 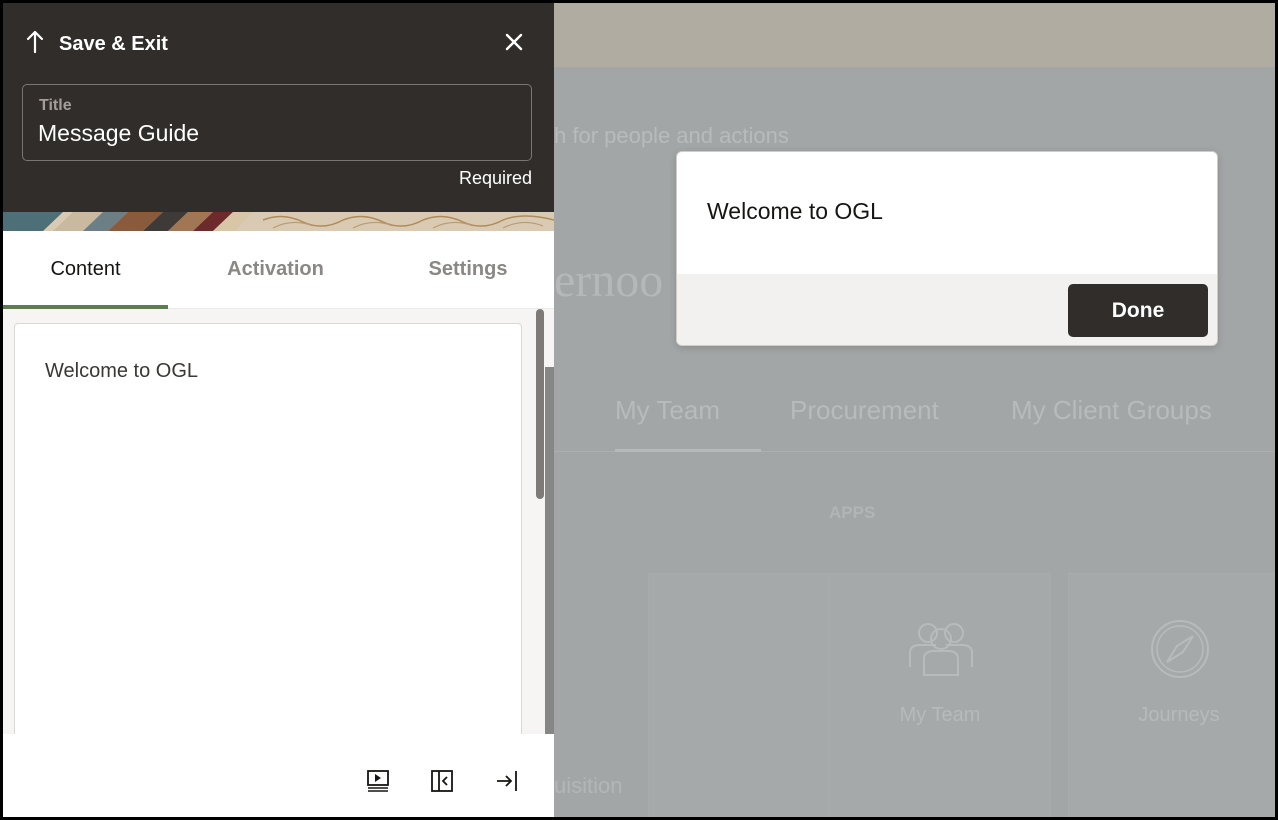 What do you see at coordinates (667, 410) in the screenshot?
I see `background-tab-my-team: My Team` at bounding box center [667, 410].